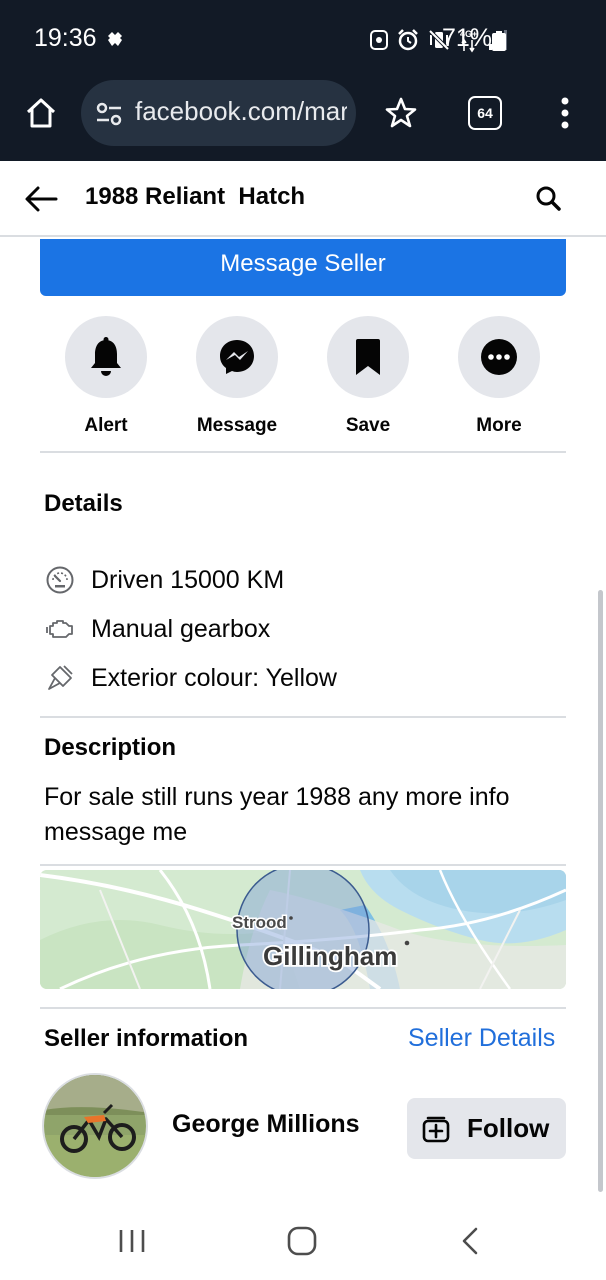 This screenshot has width=606, height=1280. I want to click on detail-mileage-text: Driven 15000 KM, so click(188, 579).